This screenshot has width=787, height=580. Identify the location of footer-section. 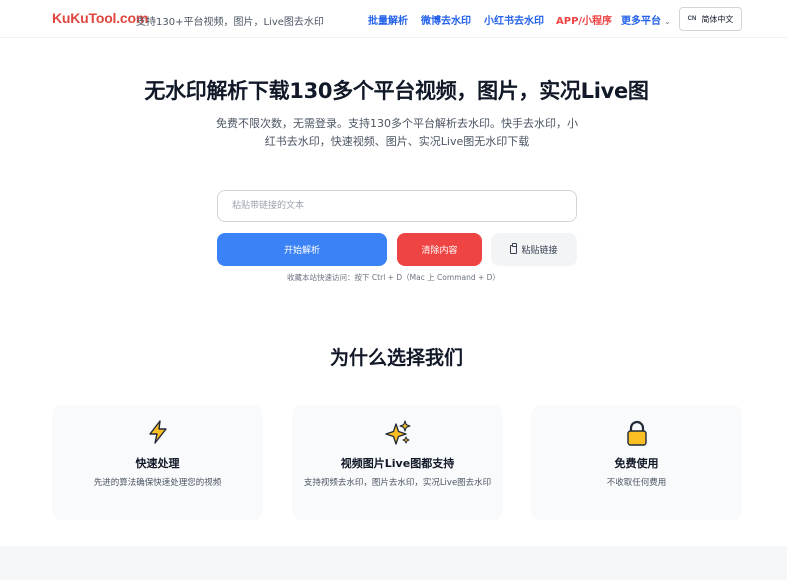
(393, 563).